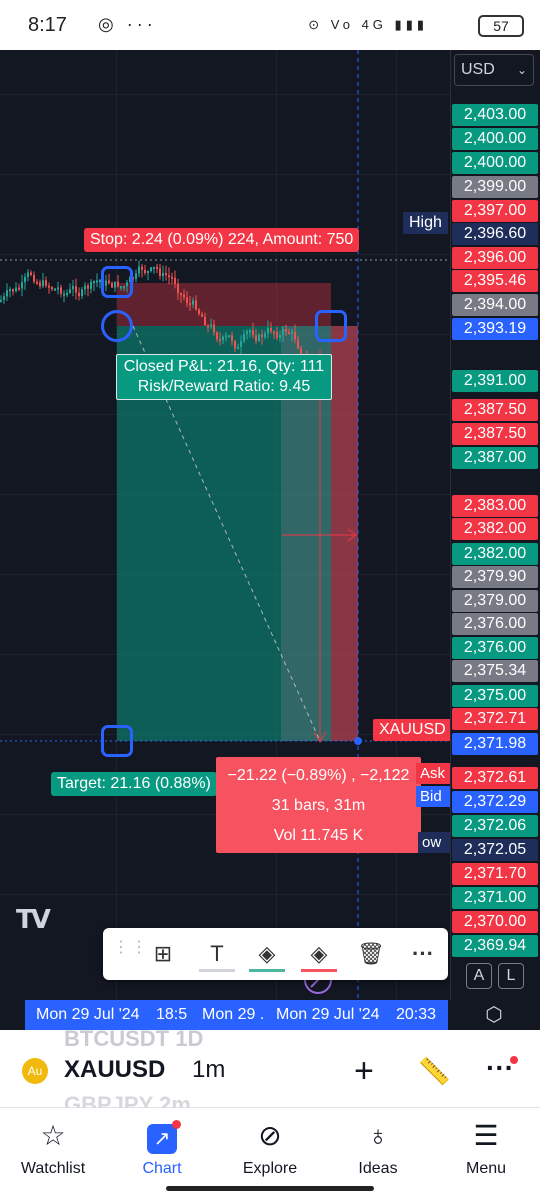 The width and height of the screenshot is (540, 1200). What do you see at coordinates (163, 954) in the screenshot?
I see `templates-icon: ⊞` at bounding box center [163, 954].